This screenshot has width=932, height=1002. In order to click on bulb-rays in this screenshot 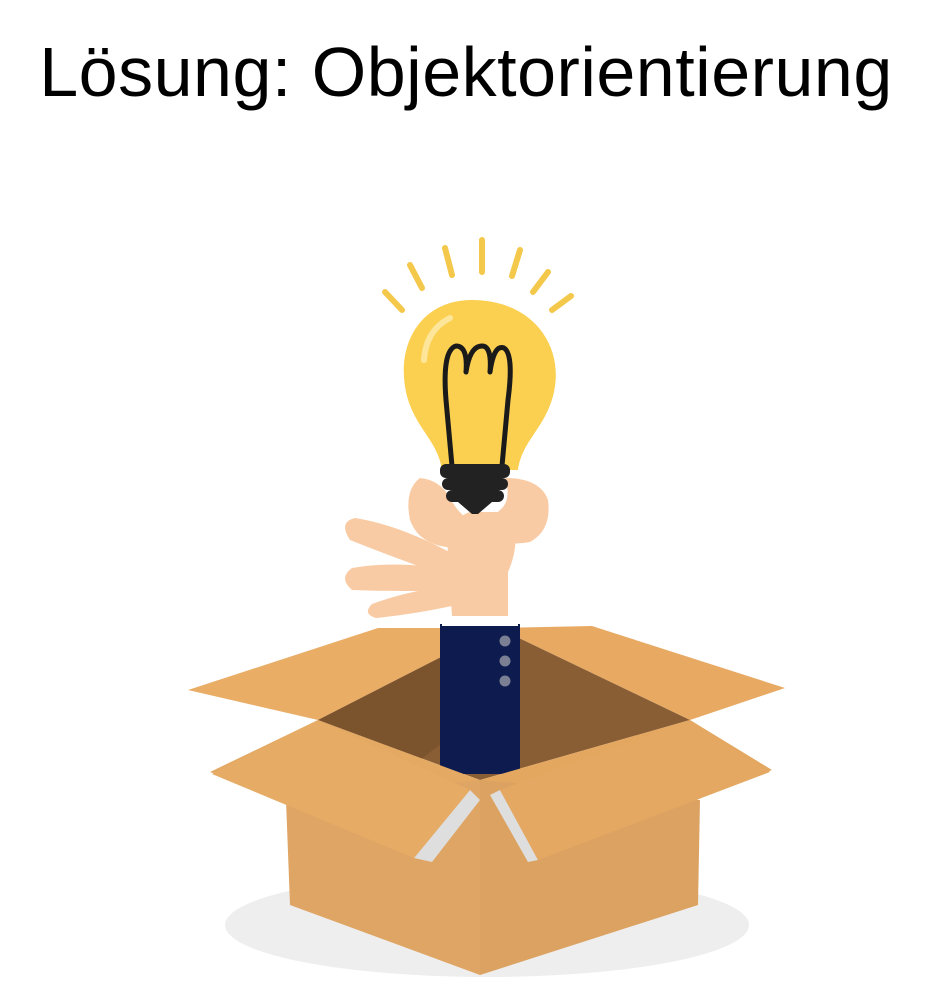, I will do `click(478, 275)`.